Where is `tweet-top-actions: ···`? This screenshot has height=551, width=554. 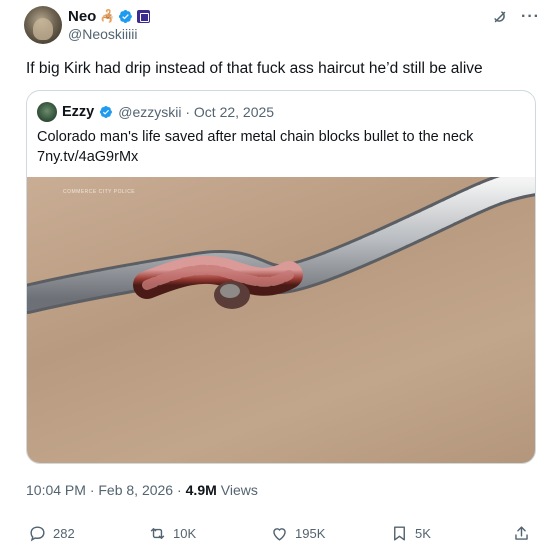 tweet-top-actions: ··· is located at coordinates (515, 17).